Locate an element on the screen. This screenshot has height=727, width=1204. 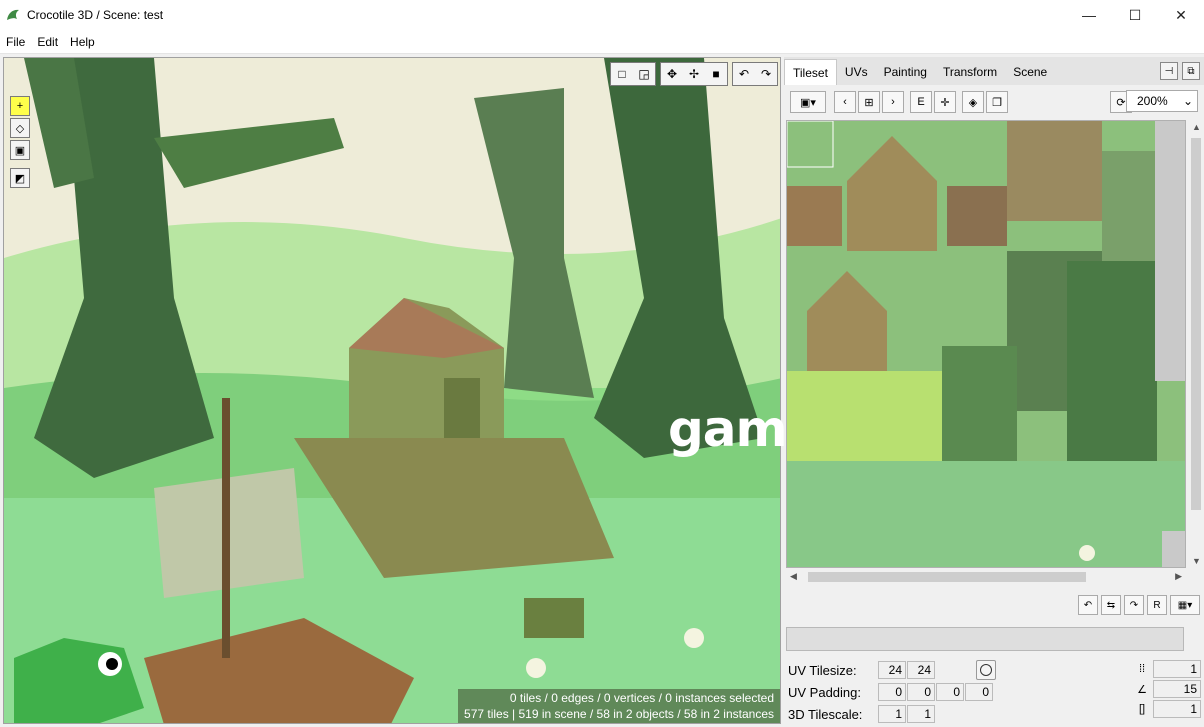
menu-edit: Edit is located at coordinates (47, 42).